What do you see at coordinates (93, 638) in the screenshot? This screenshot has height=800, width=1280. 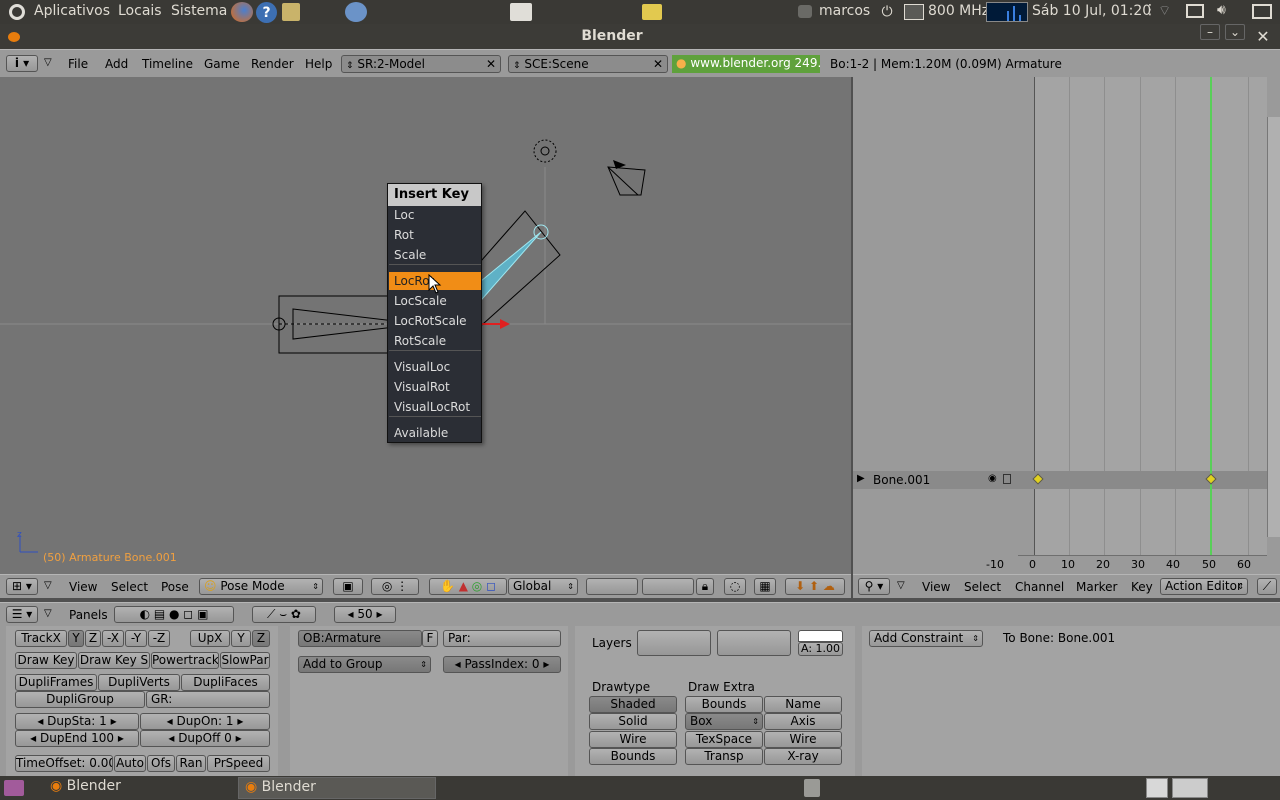 I see `track-z-button: Z` at bounding box center [93, 638].